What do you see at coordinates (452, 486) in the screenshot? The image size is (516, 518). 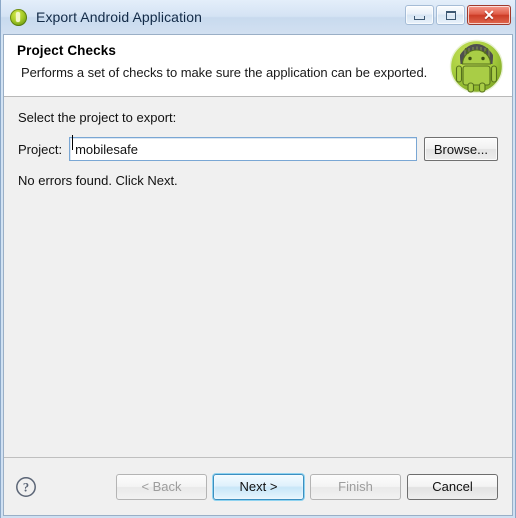 I see `cancel-button: Cancel` at bounding box center [452, 486].